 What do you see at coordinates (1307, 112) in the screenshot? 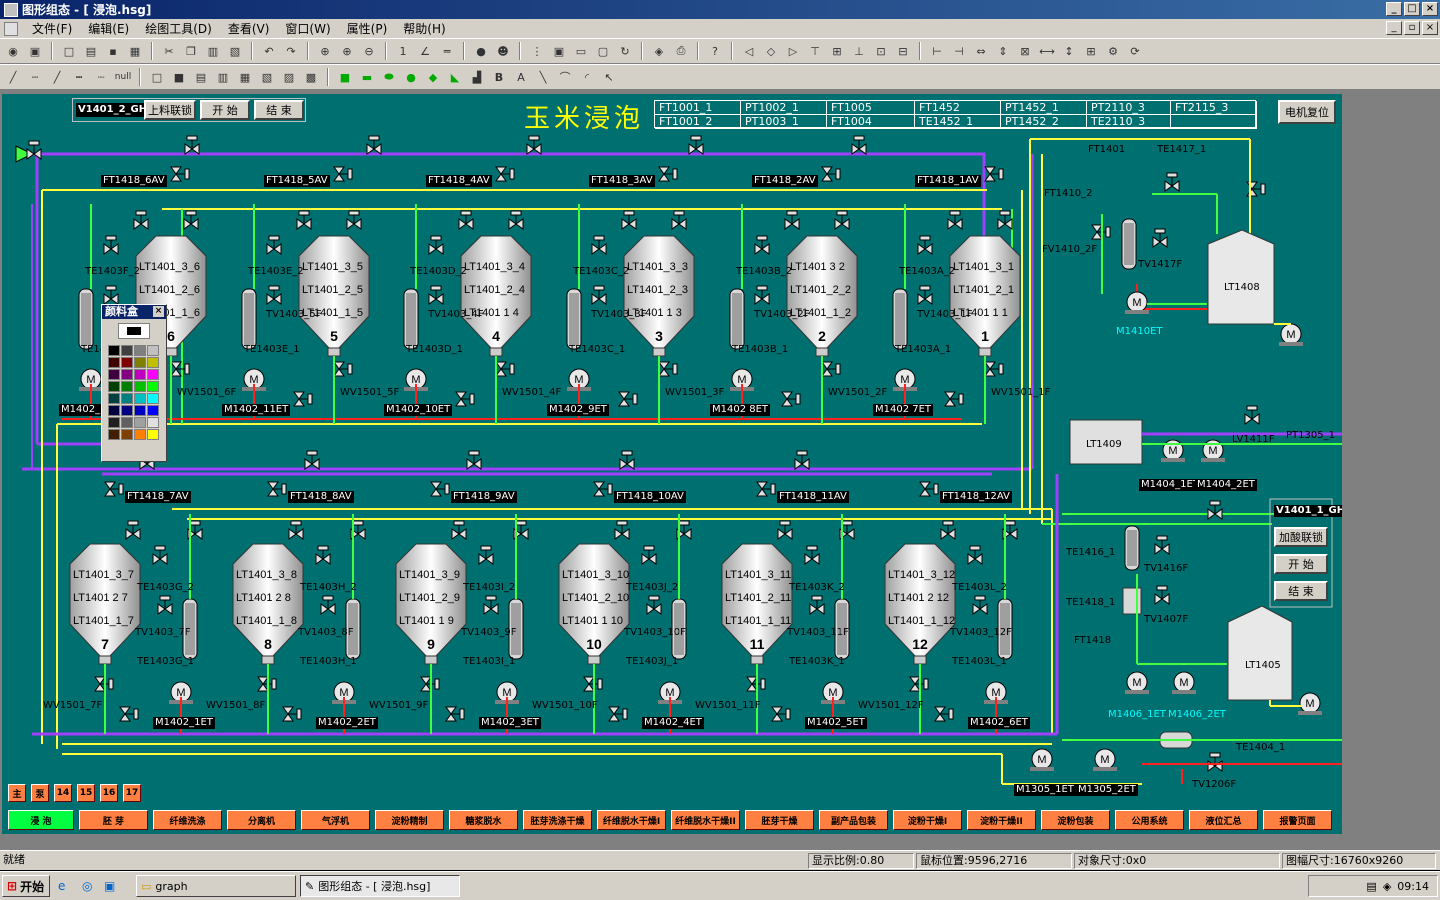
I see `motor-reset-button: 电机复位` at bounding box center [1307, 112].